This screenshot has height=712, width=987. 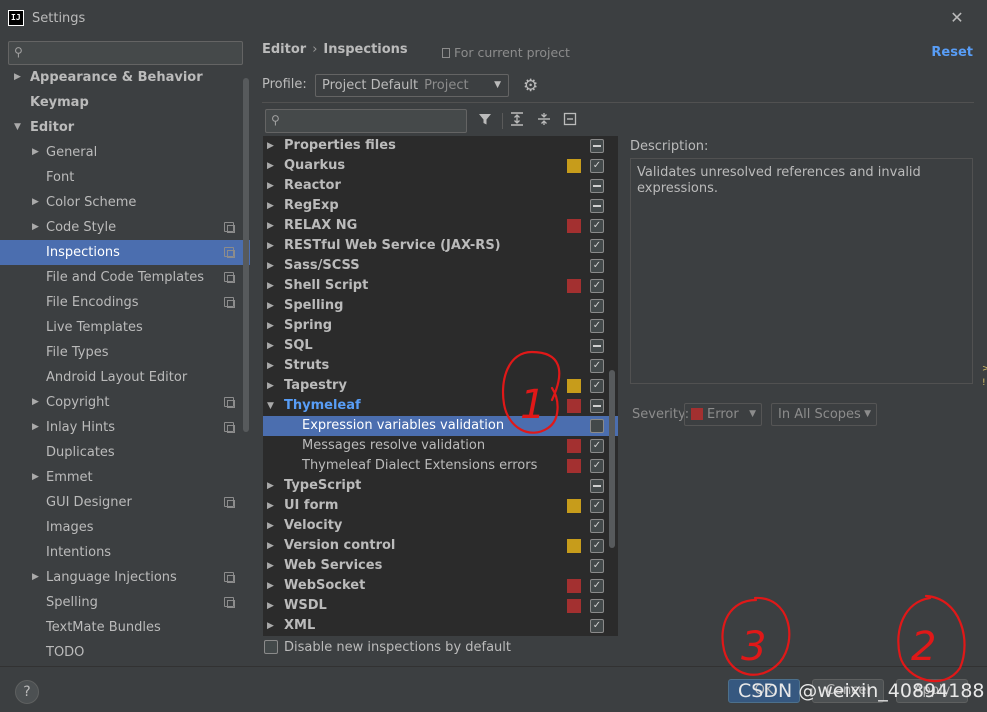 I want to click on tree-scrollbar, so click(x=612, y=459).